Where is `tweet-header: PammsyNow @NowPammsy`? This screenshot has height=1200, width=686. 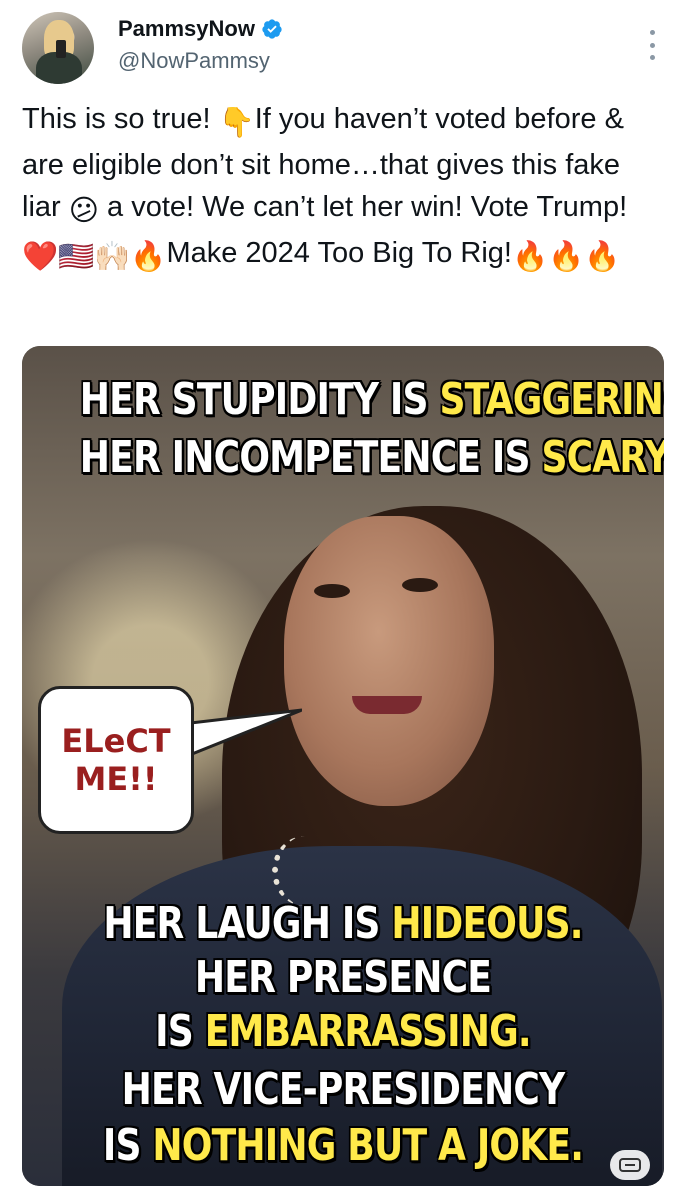 tweet-header: PammsyNow @NowPammsy is located at coordinates (343, 49).